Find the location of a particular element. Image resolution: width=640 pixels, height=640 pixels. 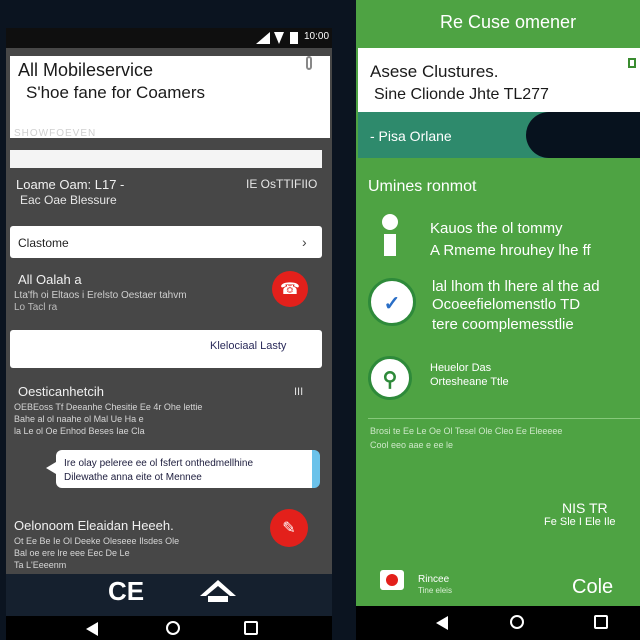

info-icon is located at coordinates (390, 235).